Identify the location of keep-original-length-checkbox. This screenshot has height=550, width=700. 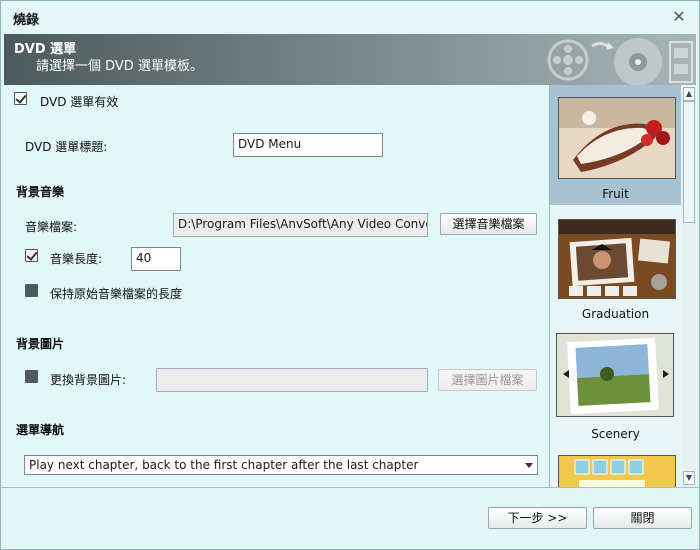
(31, 290).